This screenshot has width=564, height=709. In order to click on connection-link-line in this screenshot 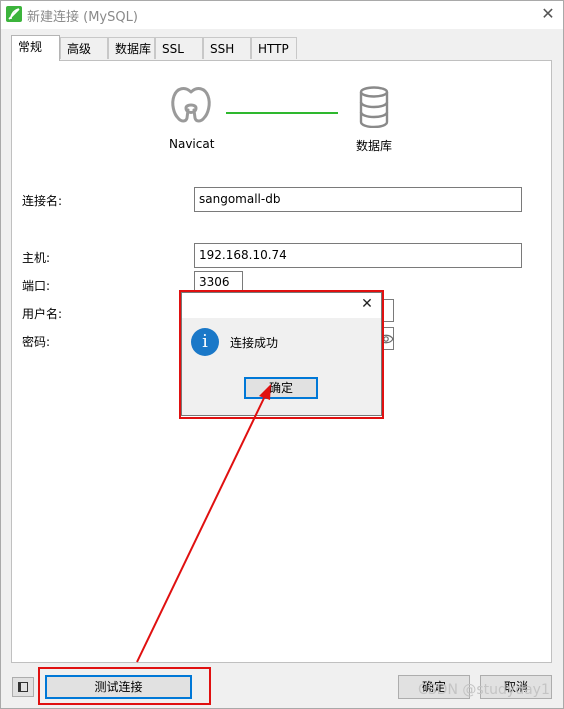, I will do `click(282, 113)`.